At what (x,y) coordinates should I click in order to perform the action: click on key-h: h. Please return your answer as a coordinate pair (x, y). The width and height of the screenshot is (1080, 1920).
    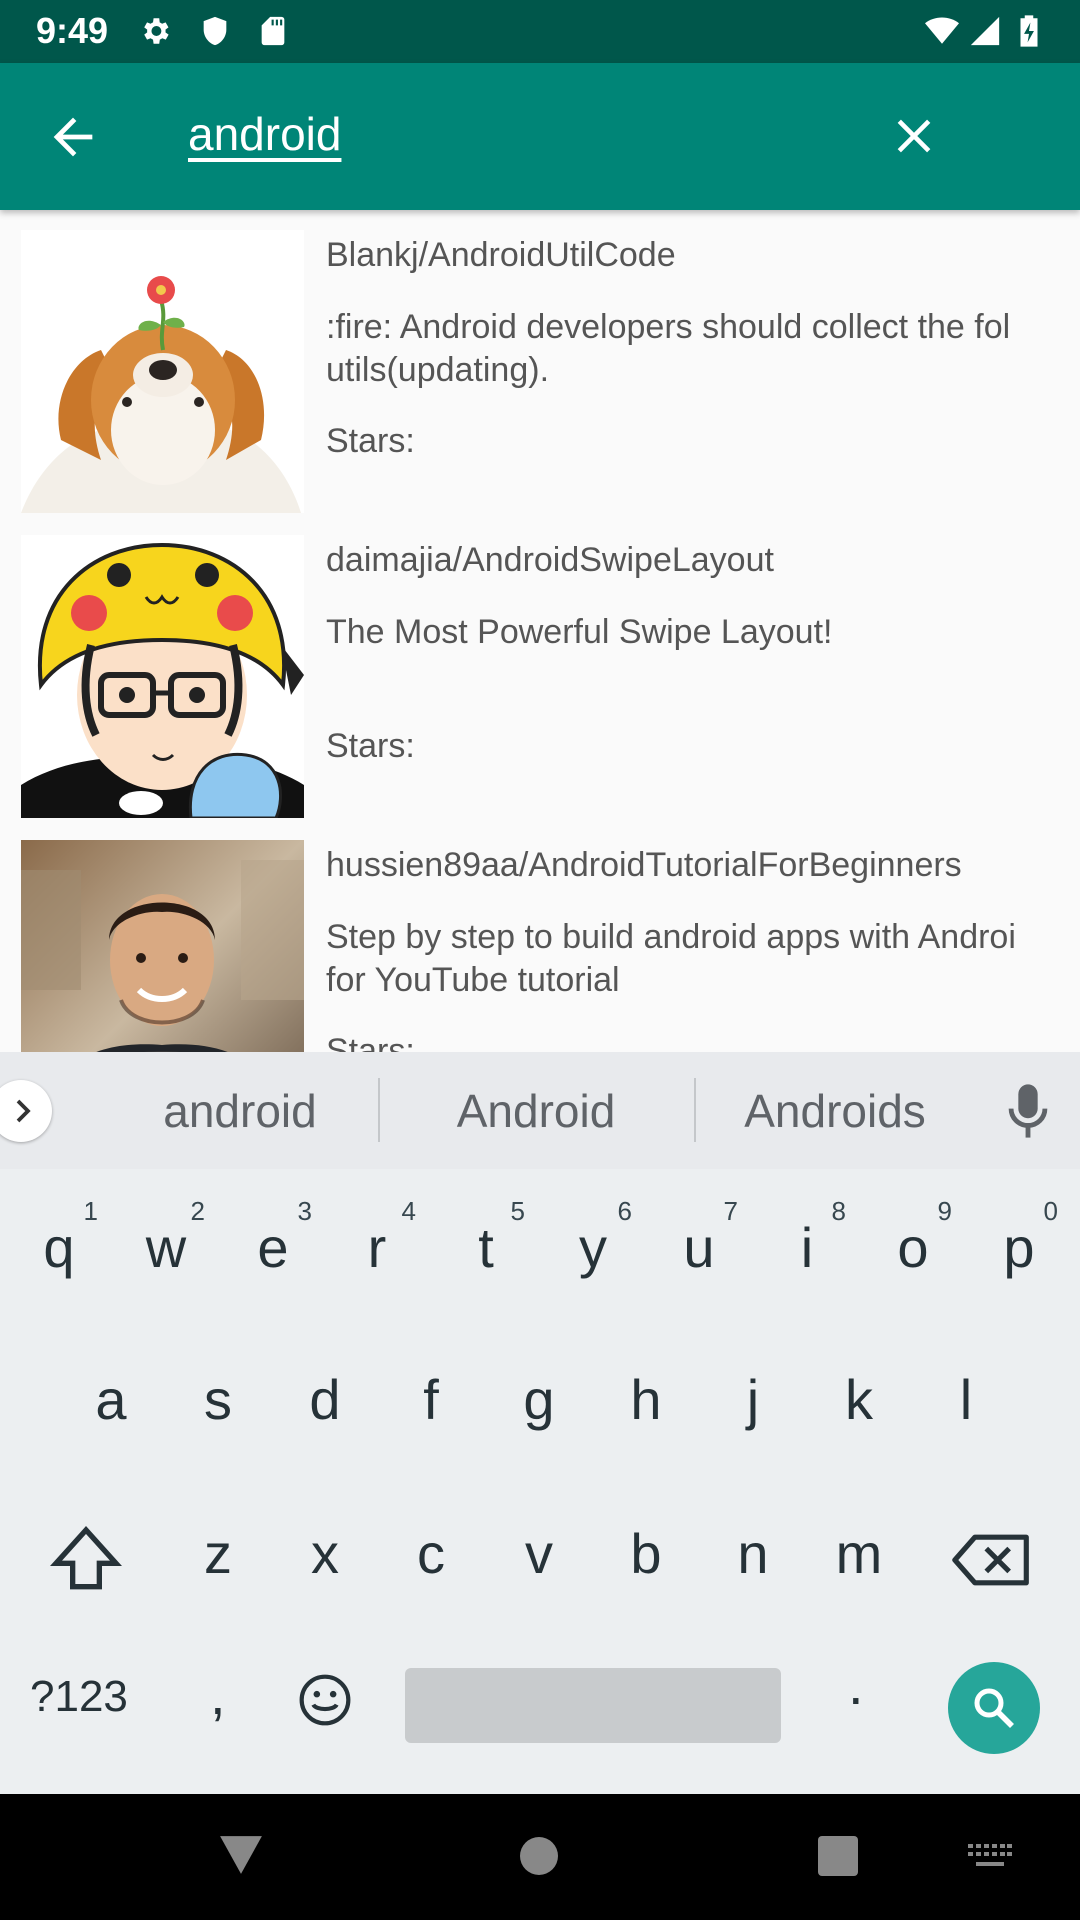
    Looking at the image, I should click on (646, 1394).